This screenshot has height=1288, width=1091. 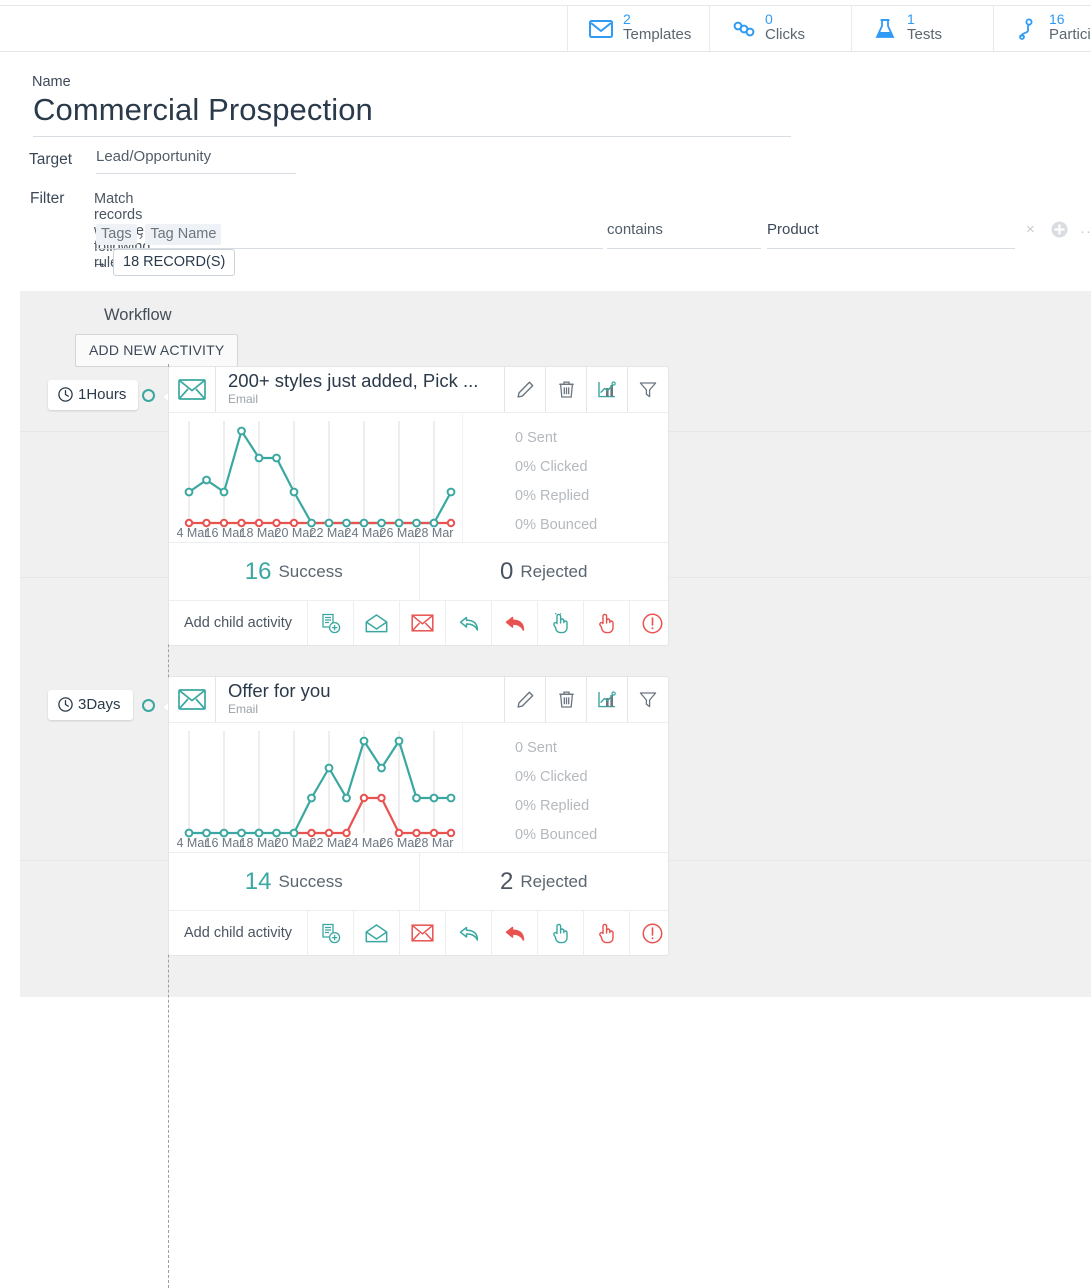 I want to click on add-new-activity-button: ADD NEW ACTIVITY, so click(x=157, y=350).